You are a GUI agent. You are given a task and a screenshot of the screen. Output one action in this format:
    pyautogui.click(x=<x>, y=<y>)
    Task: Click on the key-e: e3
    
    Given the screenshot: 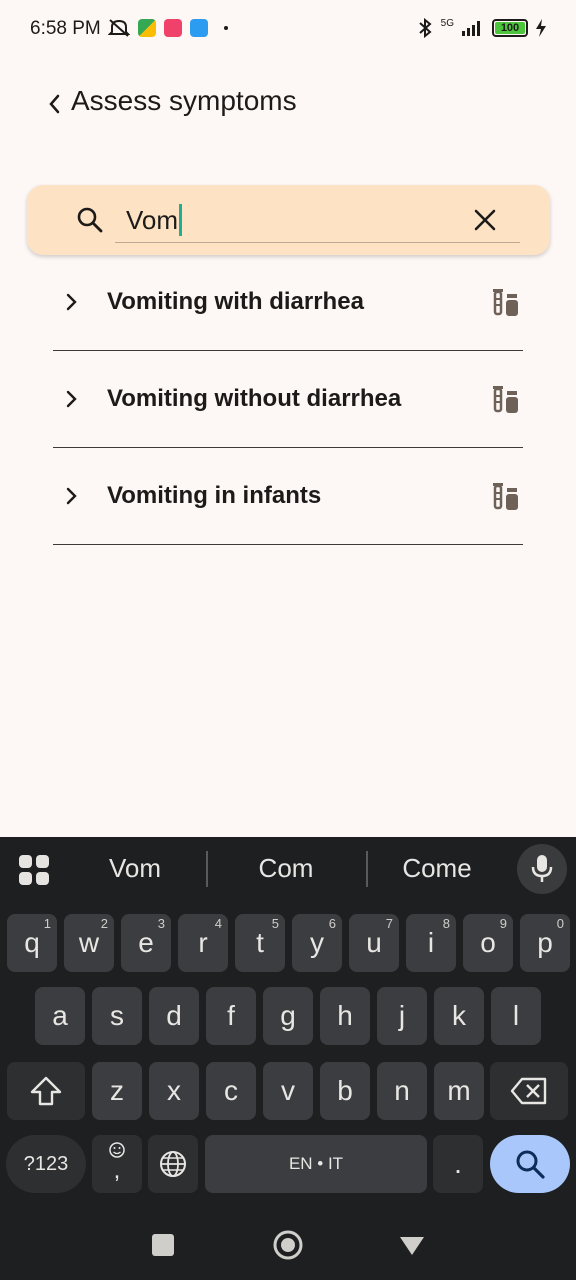 What is the action you would take?
    pyautogui.click(x=146, y=943)
    